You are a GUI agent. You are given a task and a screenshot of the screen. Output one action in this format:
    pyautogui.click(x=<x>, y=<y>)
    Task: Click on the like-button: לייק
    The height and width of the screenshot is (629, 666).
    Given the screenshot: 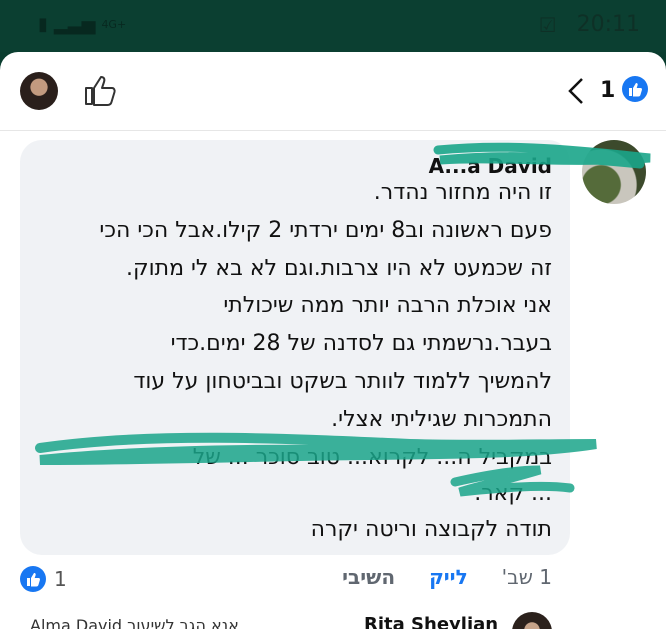 What is the action you would take?
    pyautogui.click(x=448, y=577)
    